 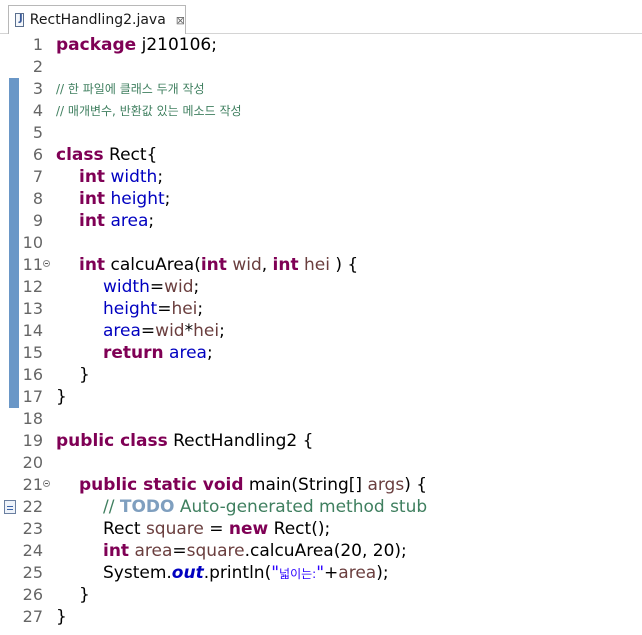 What do you see at coordinates (130, 89) in the screenshot?
I see `code-text: // 한 파일에 클래스 두개 작성` at bounding box center [130, 89].